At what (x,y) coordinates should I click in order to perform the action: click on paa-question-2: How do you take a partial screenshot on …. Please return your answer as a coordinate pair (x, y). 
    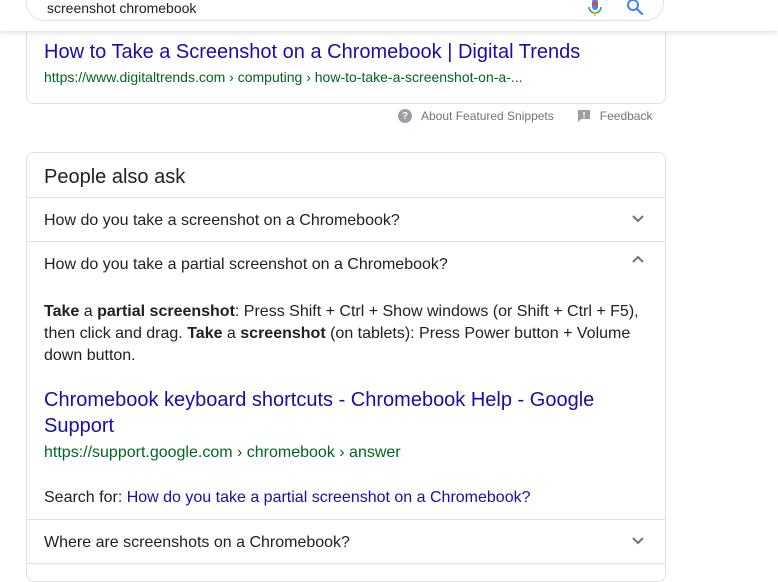
    Looking at the image, I should click on (346, 263).